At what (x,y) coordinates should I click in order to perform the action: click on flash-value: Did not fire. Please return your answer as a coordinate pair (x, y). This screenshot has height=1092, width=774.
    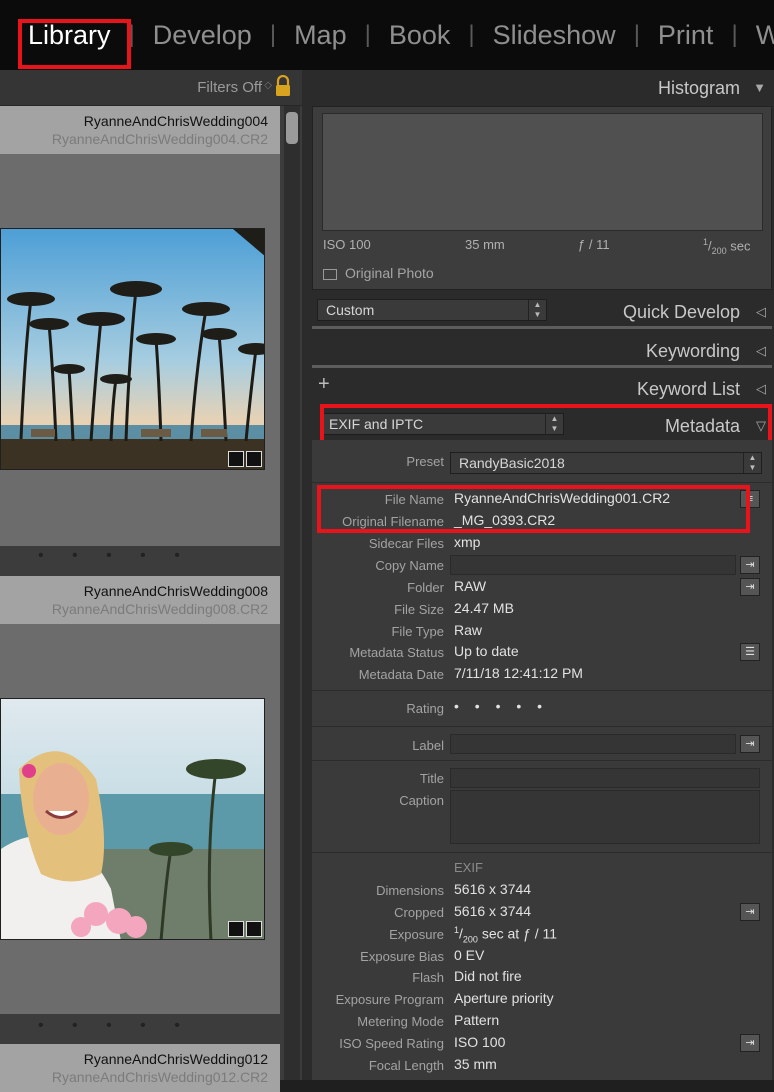
    Looking at the image, I should click on (488, 976).